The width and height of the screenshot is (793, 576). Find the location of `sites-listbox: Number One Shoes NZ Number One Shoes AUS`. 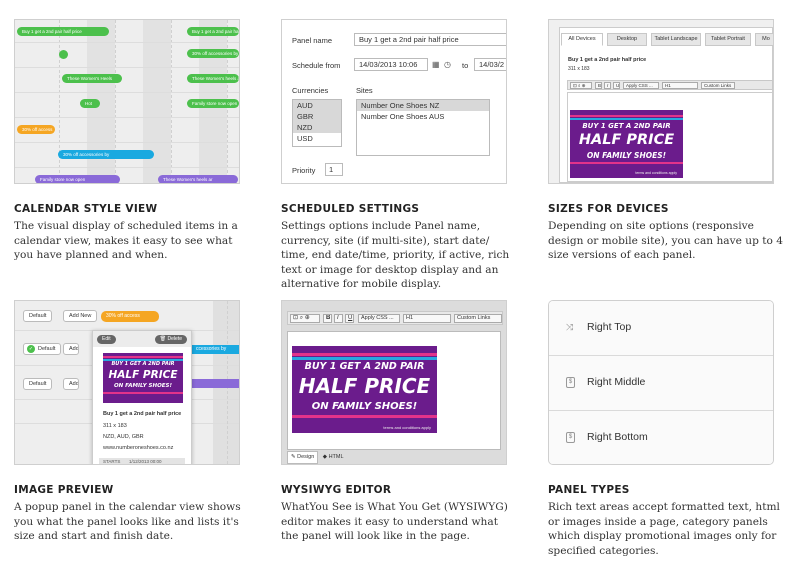

sites-listbox: Number One Shoes NZ Number One Shoes AUS is located at coordinates (423, 127).